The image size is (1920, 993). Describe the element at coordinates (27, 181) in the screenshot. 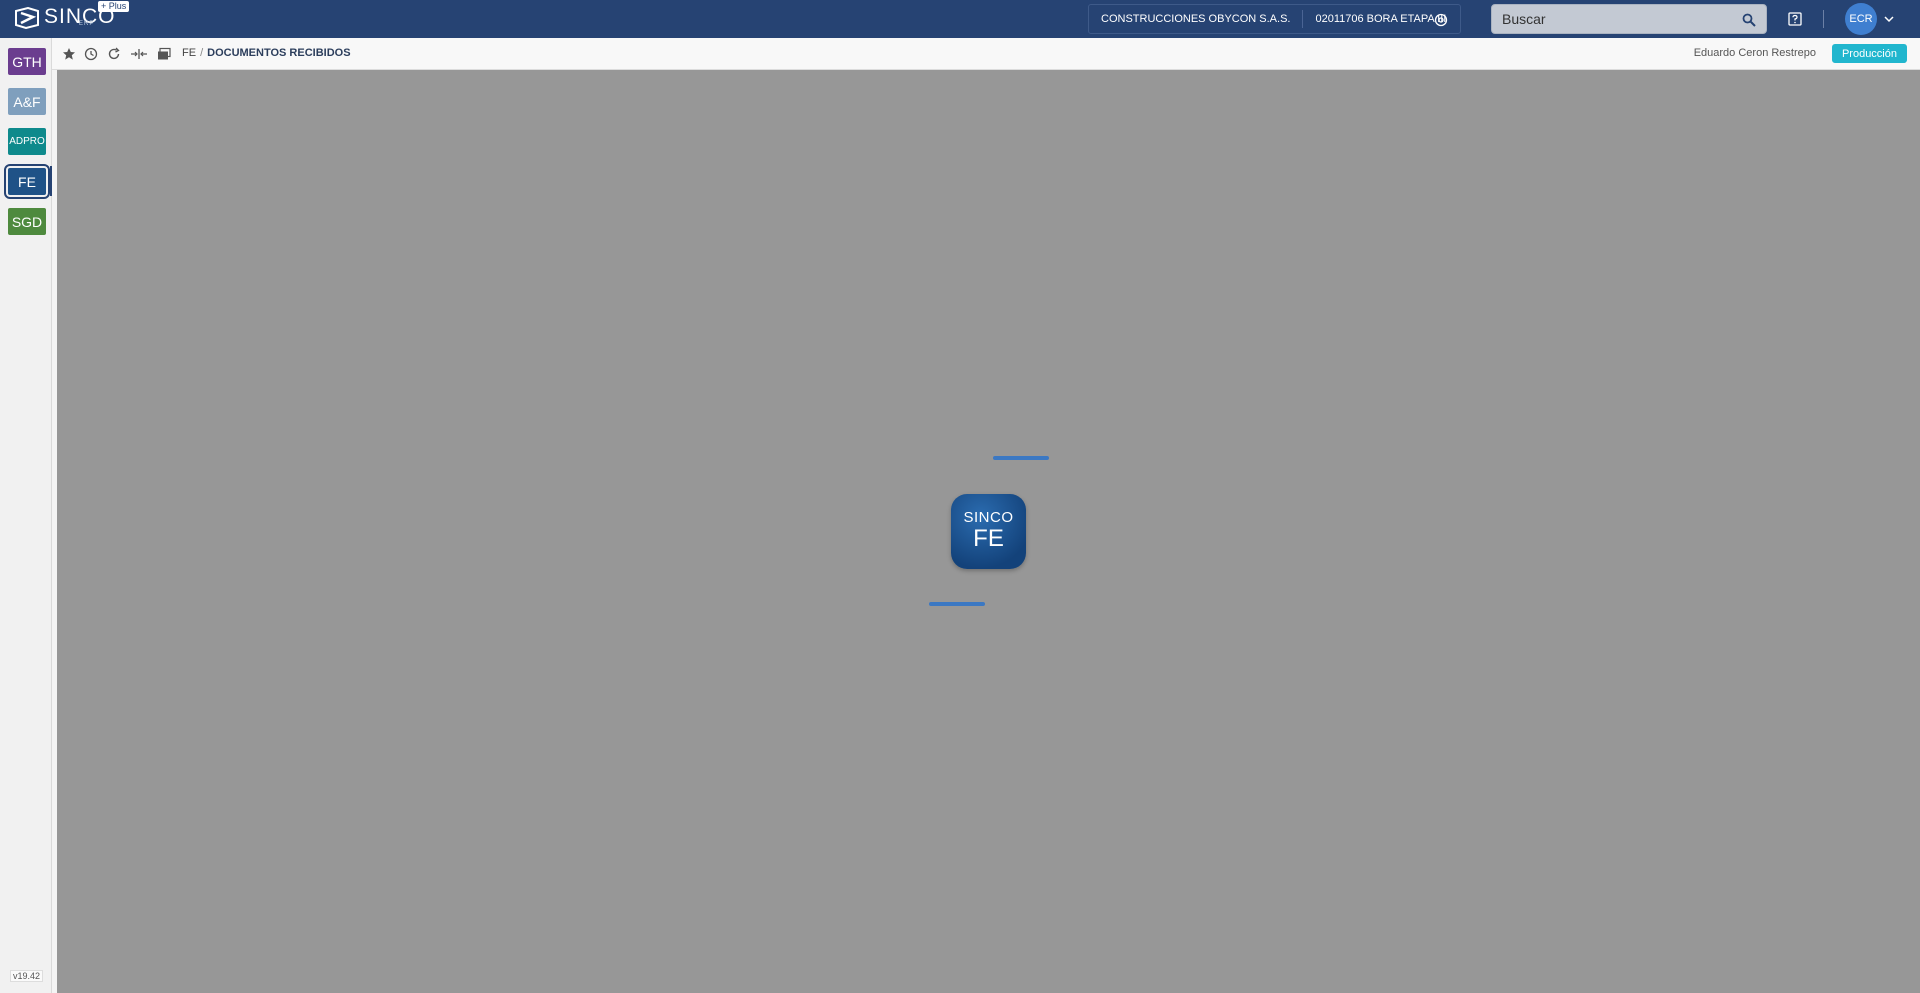

I see `module-fe: FE` at that location.